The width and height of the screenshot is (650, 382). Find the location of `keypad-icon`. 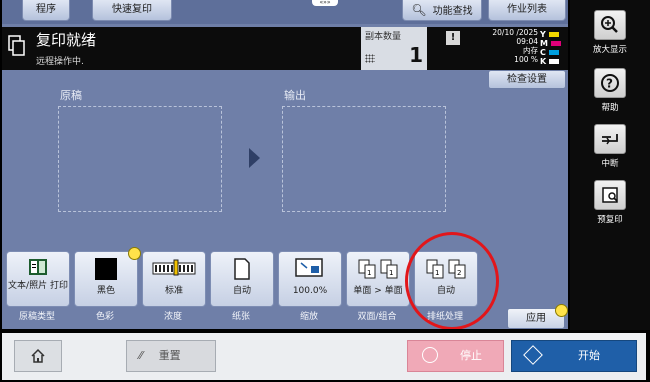

keypad-icon is located at coordinates (370, 58).